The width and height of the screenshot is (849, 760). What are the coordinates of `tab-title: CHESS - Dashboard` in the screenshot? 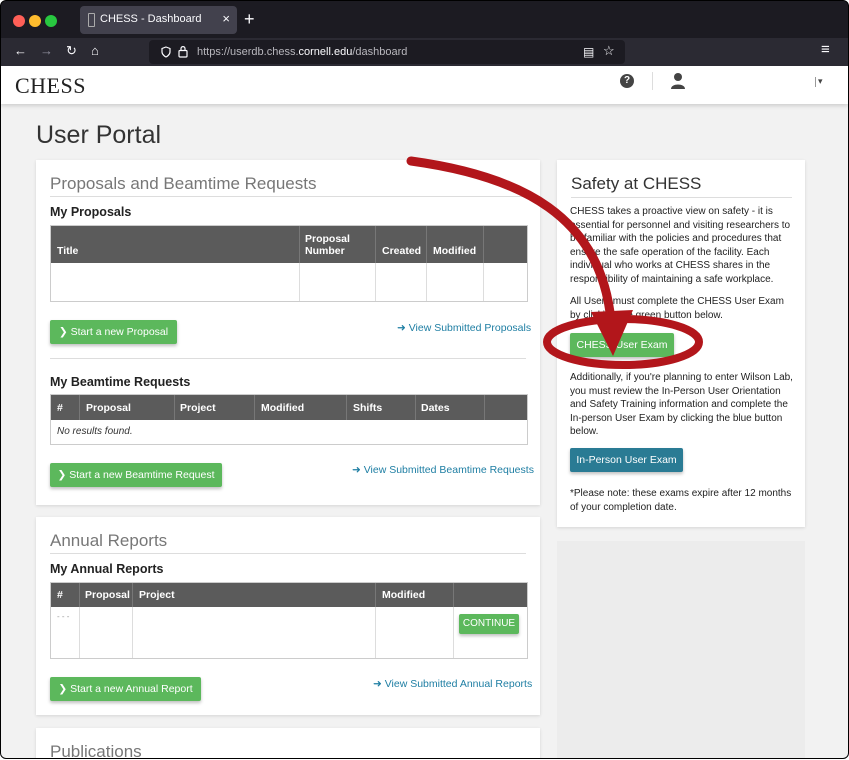 It's located at (151, 19).